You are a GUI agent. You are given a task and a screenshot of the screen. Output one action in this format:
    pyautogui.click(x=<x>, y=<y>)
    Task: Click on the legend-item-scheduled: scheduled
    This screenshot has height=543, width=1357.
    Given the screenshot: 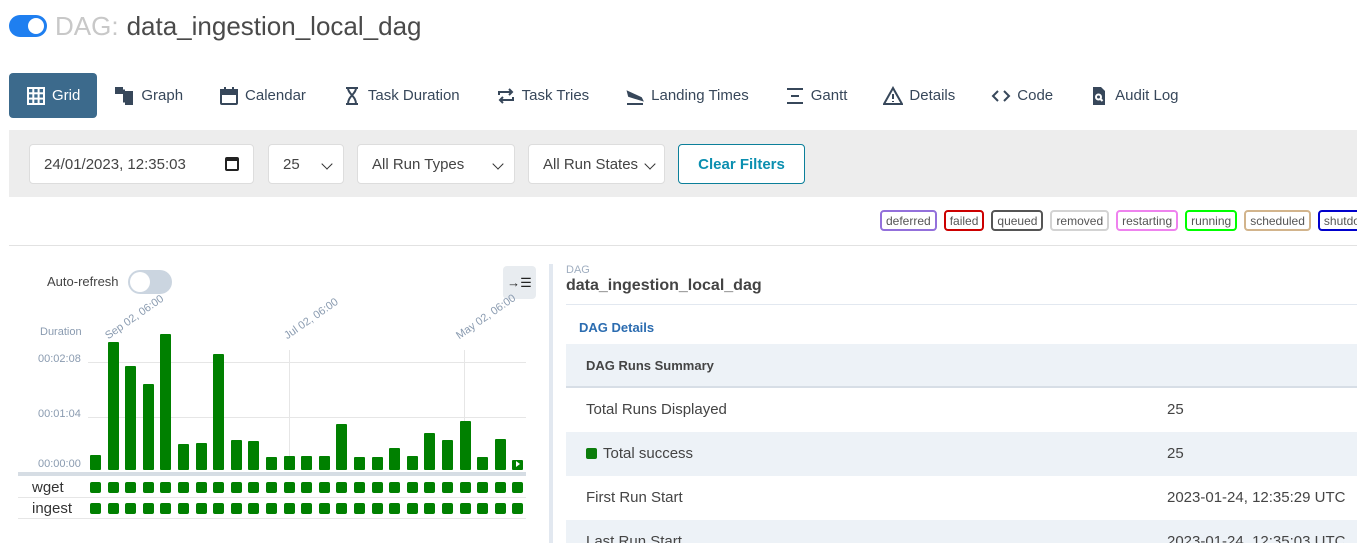 What is the action you would take?
    pyautogui.click(x=1277, y=220)
    